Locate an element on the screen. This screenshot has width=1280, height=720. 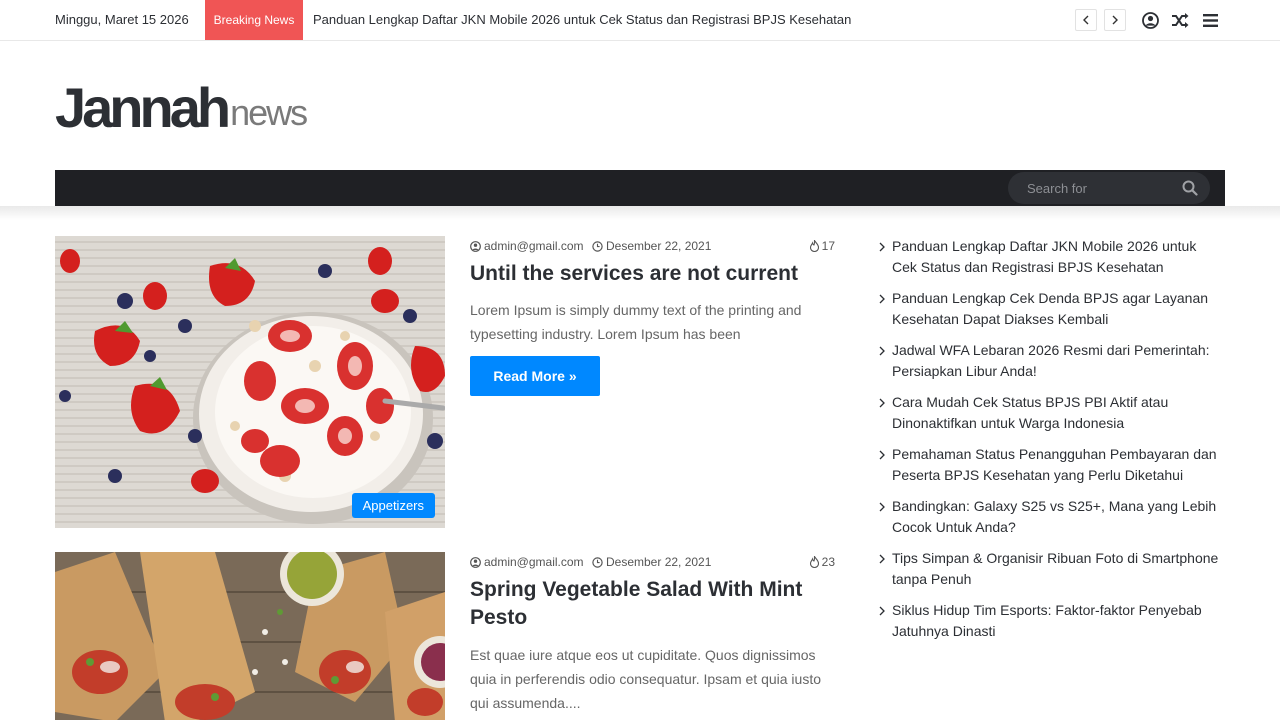
post-title: Spring Vegetable Salad With Mint Pesto is located at coordinates (650, 604).